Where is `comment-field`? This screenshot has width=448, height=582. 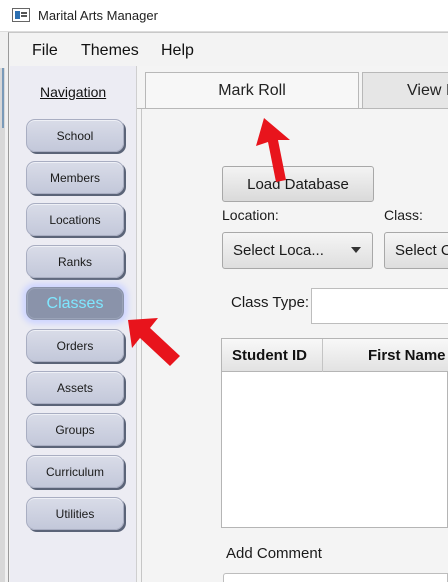
comment-field is located at coordinates (335, 577).